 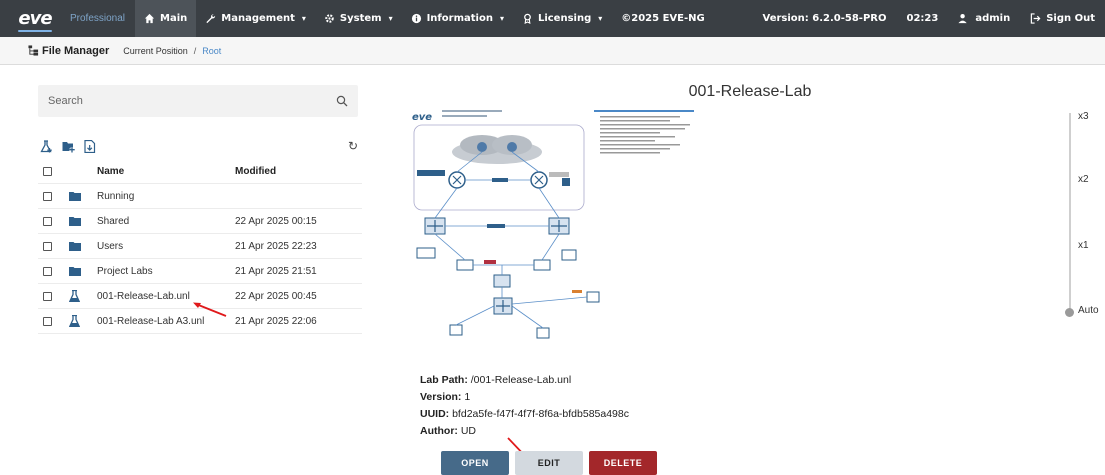 What do you see at coordinates (276, 271) in the screenshot?
I see `row-modified: 21 Apr 2025 21:51` at bounding box center [276, 271].